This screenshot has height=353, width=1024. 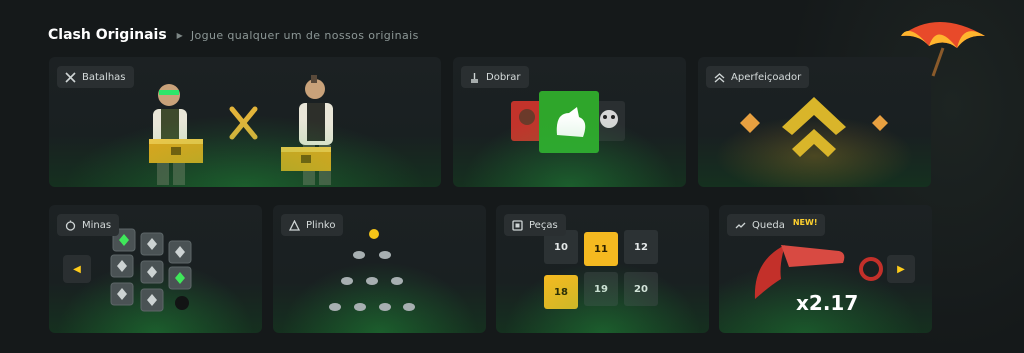 I want to click on card-aperfeicoador: Aperfeiçoador, so click(x=814, y=122).